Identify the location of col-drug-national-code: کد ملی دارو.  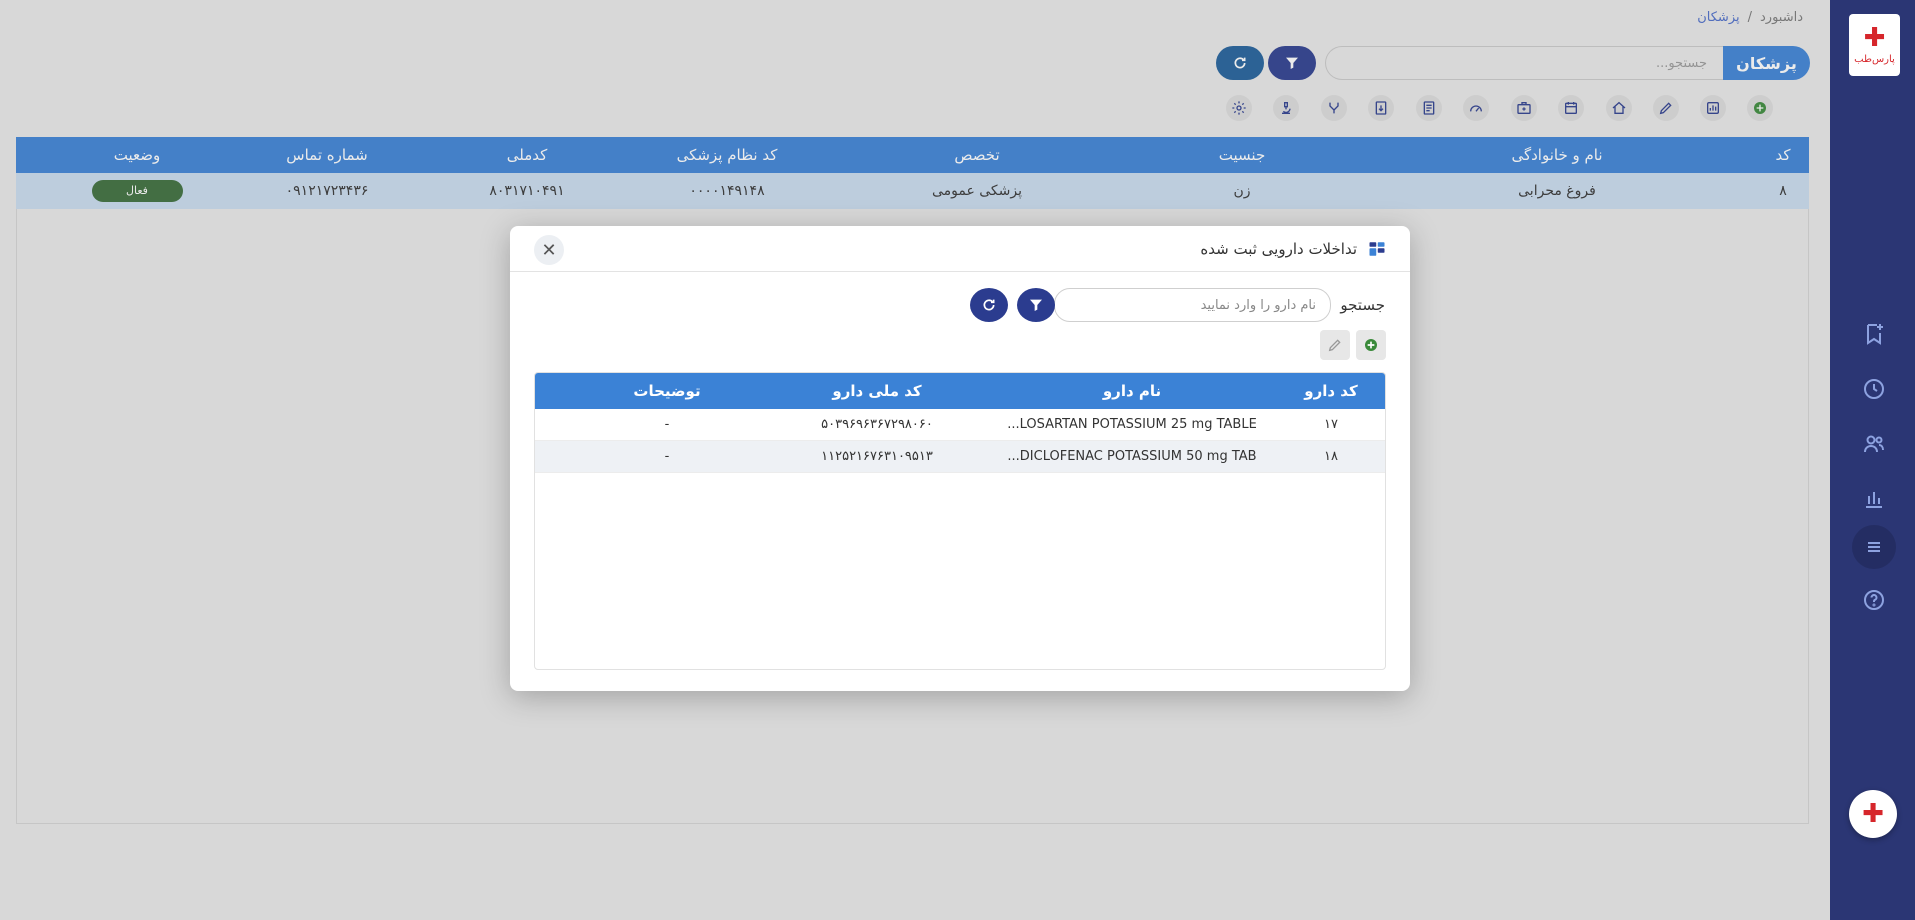
(877, 391).